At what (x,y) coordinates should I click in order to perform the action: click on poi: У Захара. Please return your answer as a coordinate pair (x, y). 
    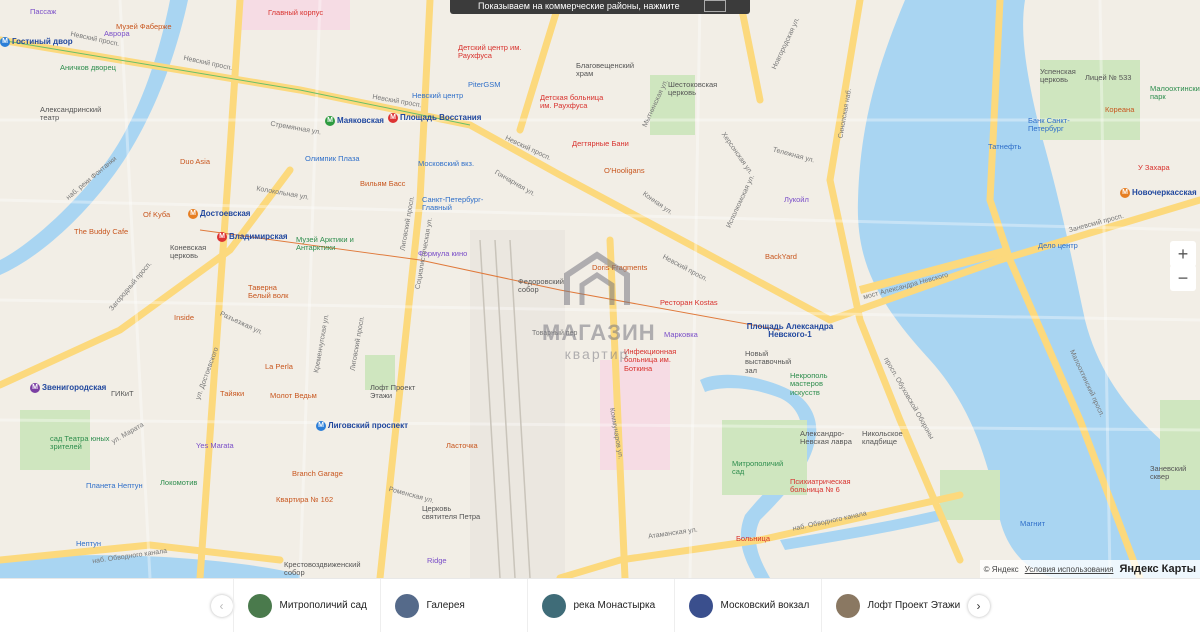
    Looking at the image, I should click on (1154, 167).